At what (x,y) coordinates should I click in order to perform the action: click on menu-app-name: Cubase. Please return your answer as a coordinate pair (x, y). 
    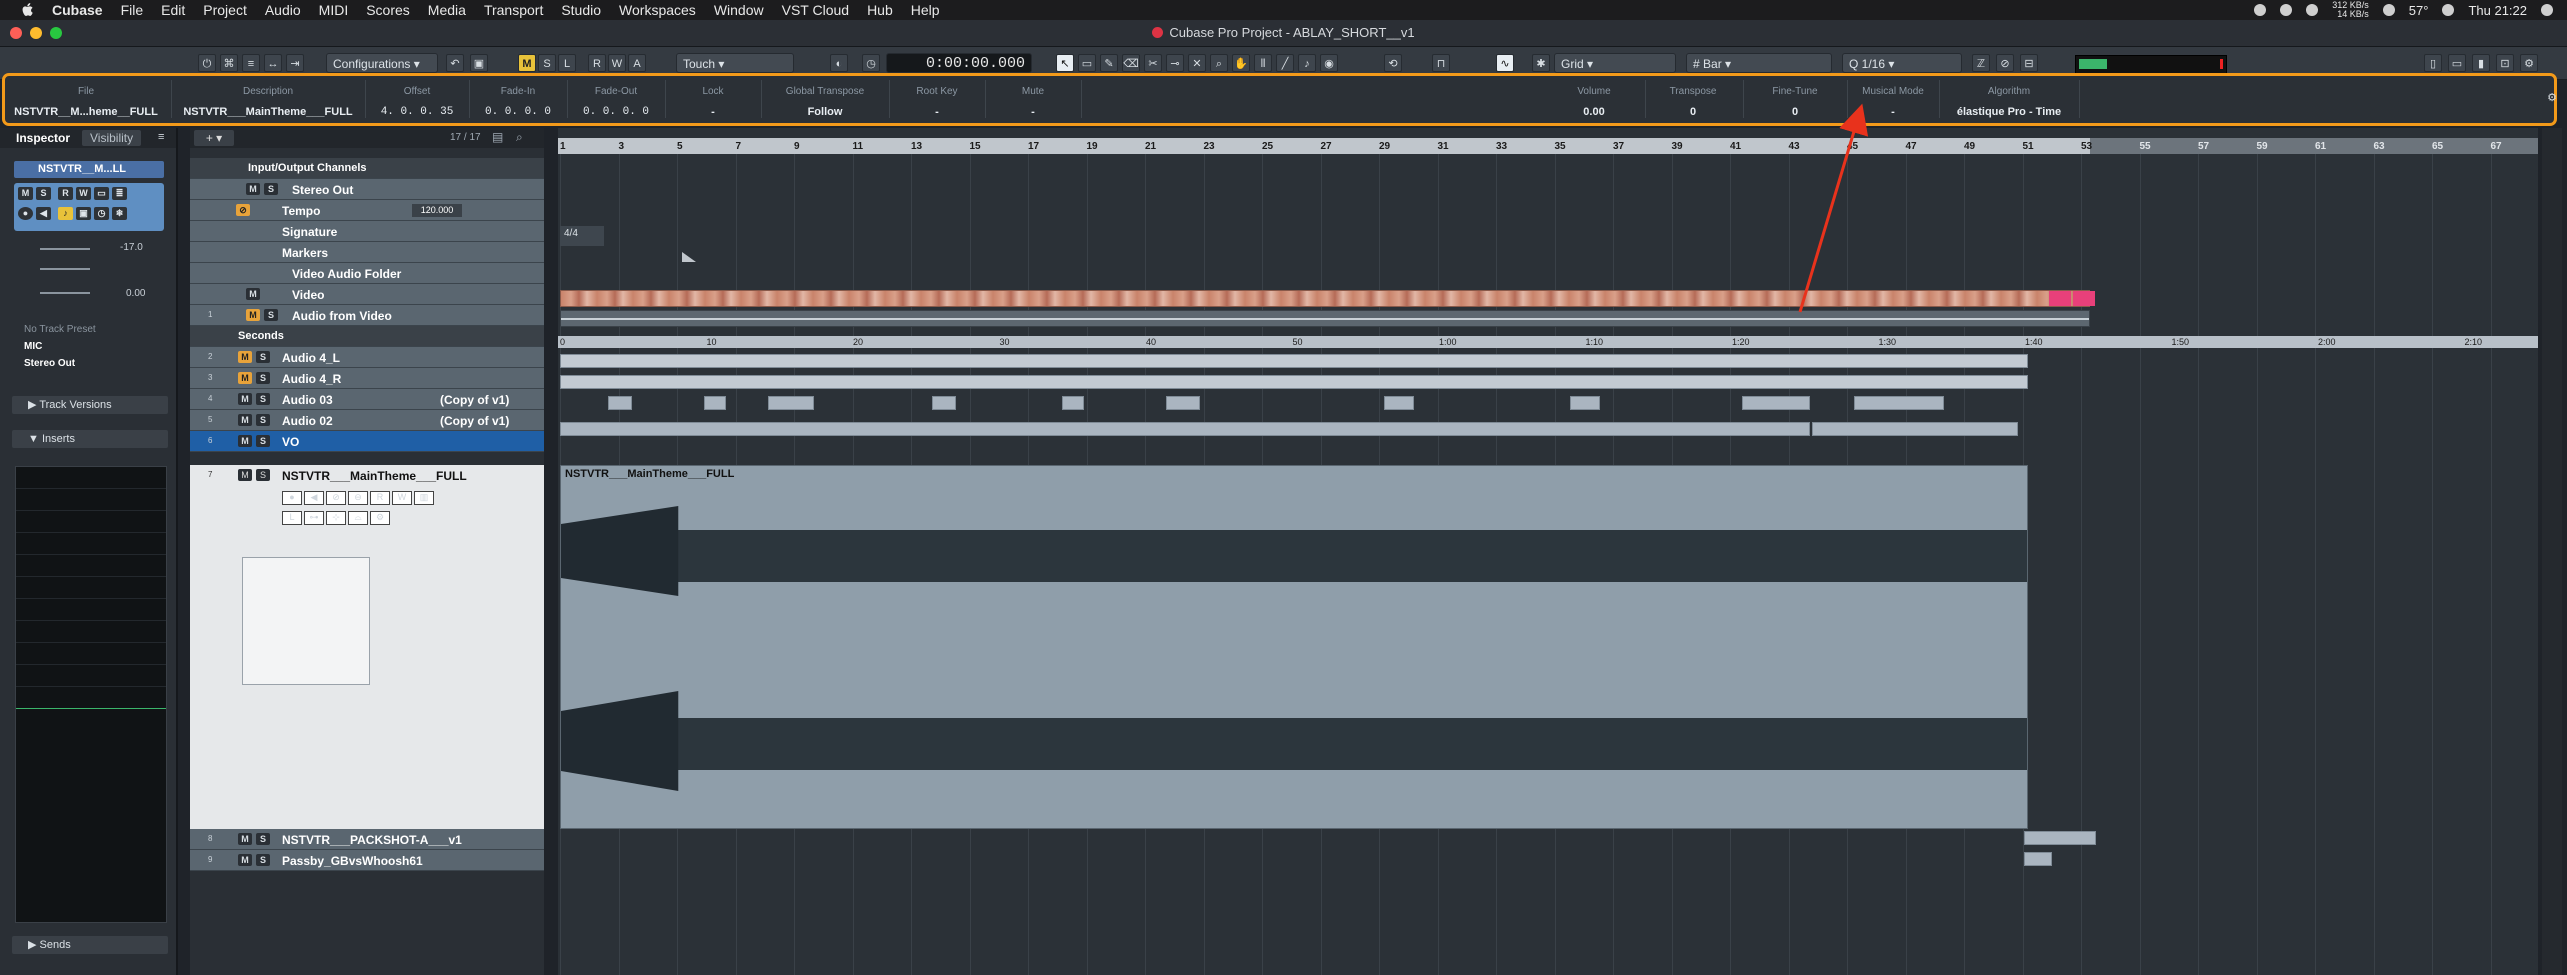
    Looking at the image, I should click on (77, 10).